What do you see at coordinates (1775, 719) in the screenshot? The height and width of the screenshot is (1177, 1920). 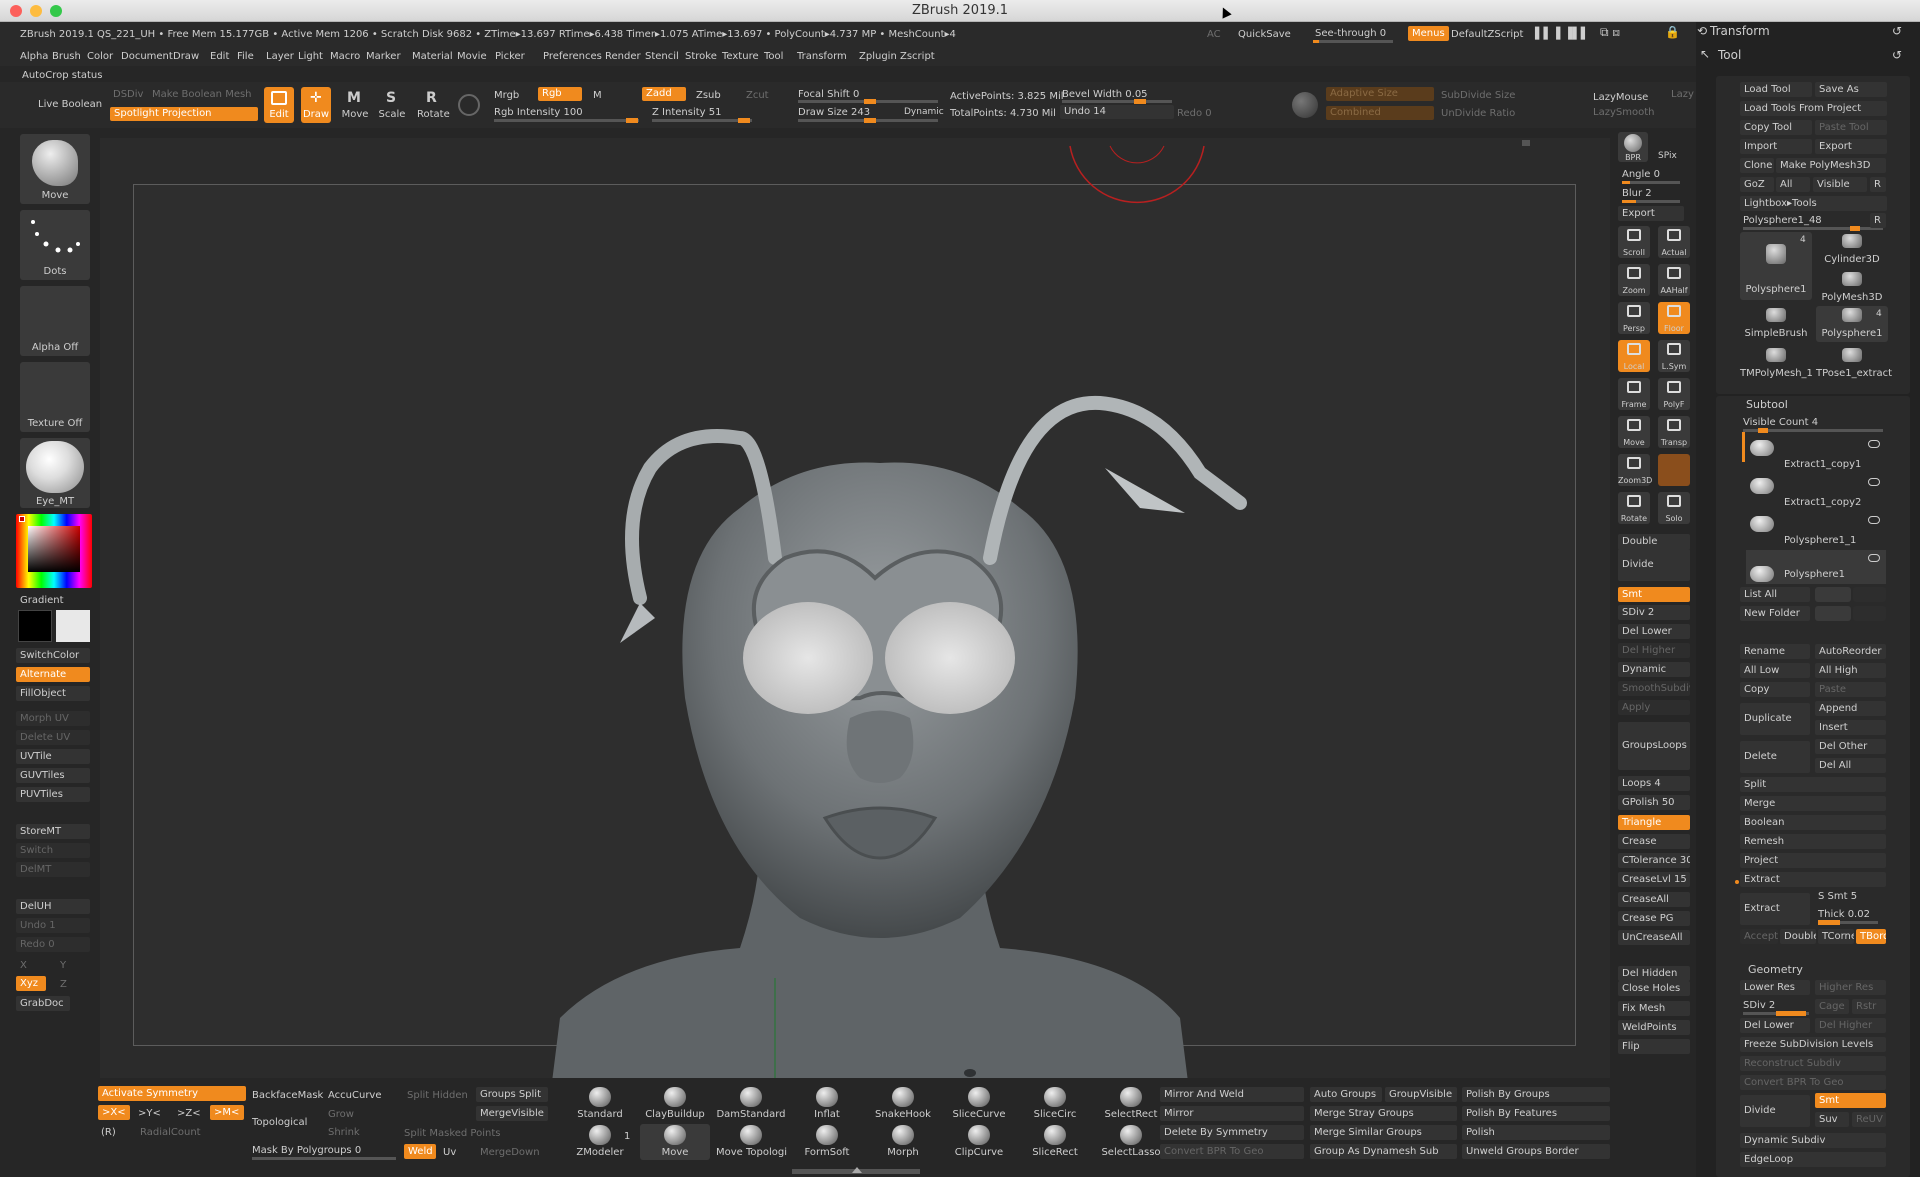 I see `tray-duplicate-button: Duplicate` at bounding box center [1775, 719].